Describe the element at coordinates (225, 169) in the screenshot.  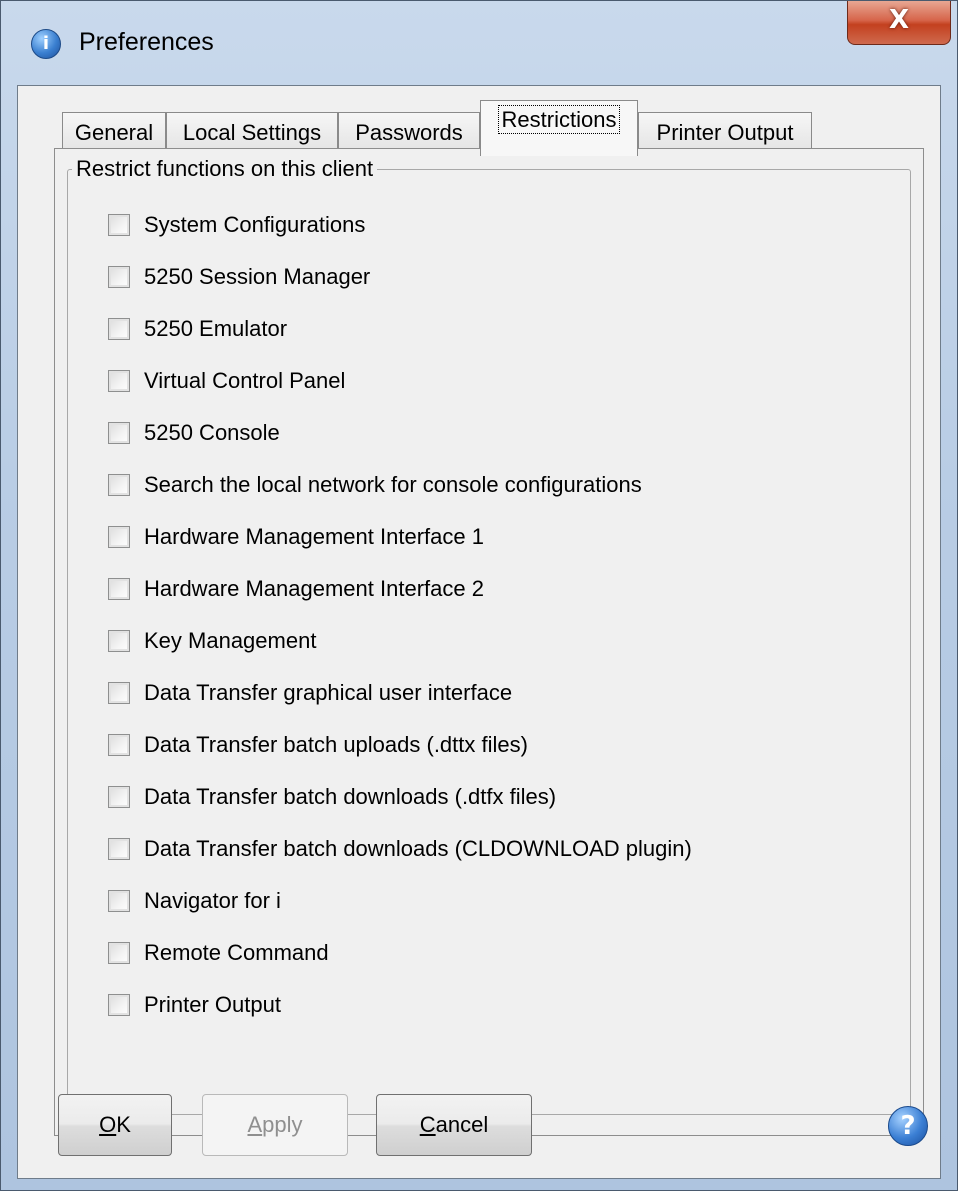
I see `group-legend: Restrict functions on this client` at that location.